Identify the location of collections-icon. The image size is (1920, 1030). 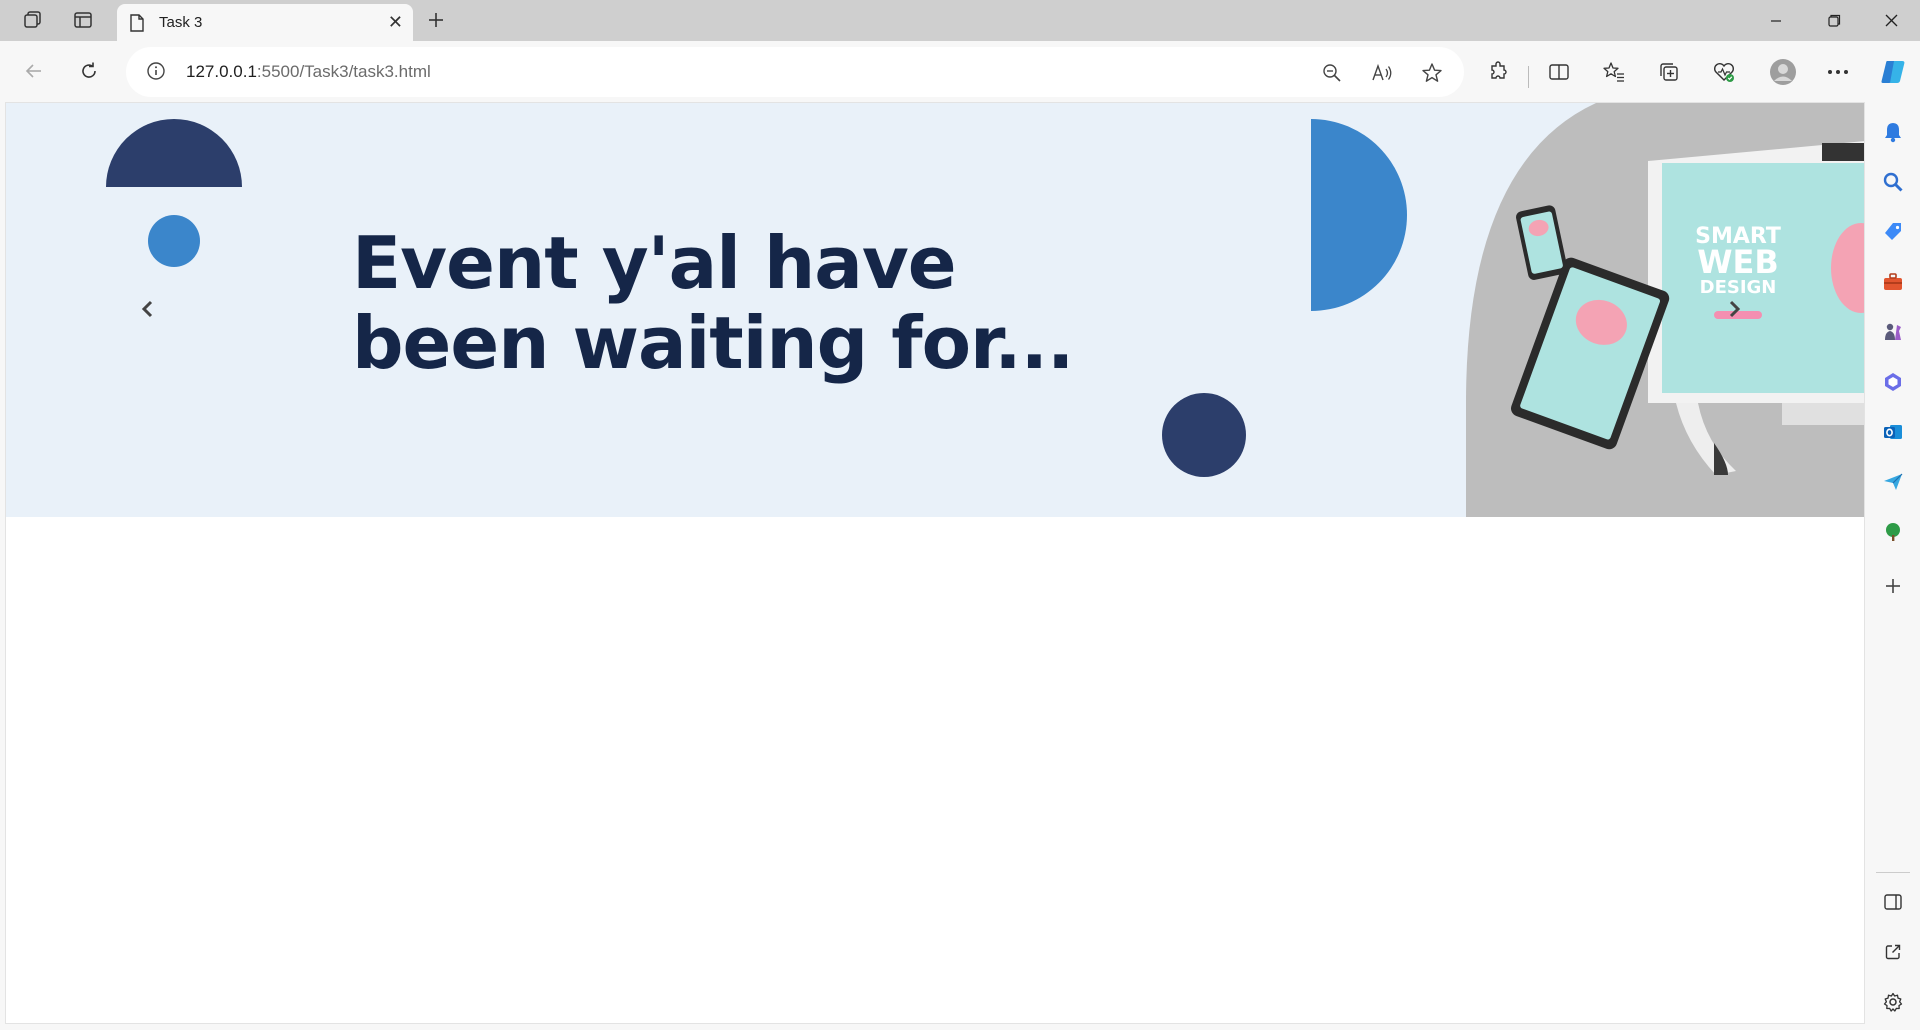
(1669, 72).